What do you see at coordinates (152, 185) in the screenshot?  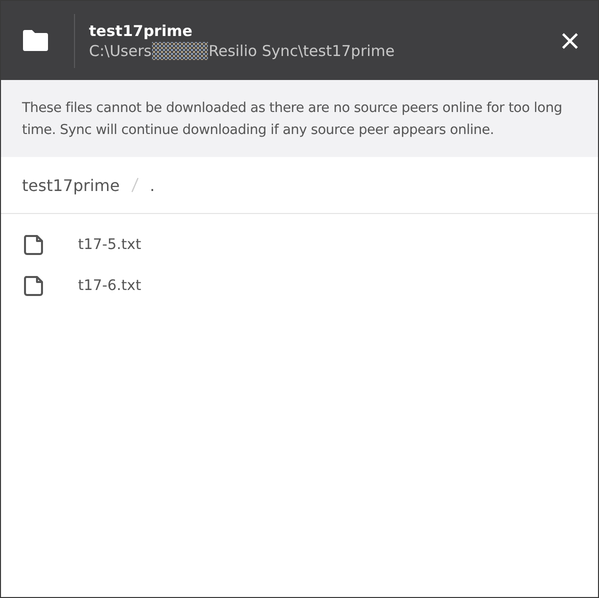 I see `breadcrumb-item: .` at bounding box center [152, 185].